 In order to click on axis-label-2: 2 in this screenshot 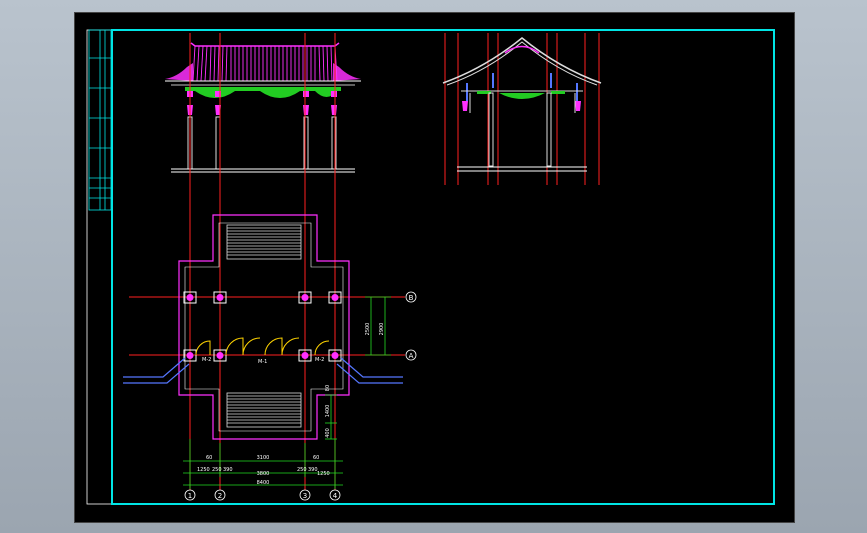, I will do `click(220, 496)`.